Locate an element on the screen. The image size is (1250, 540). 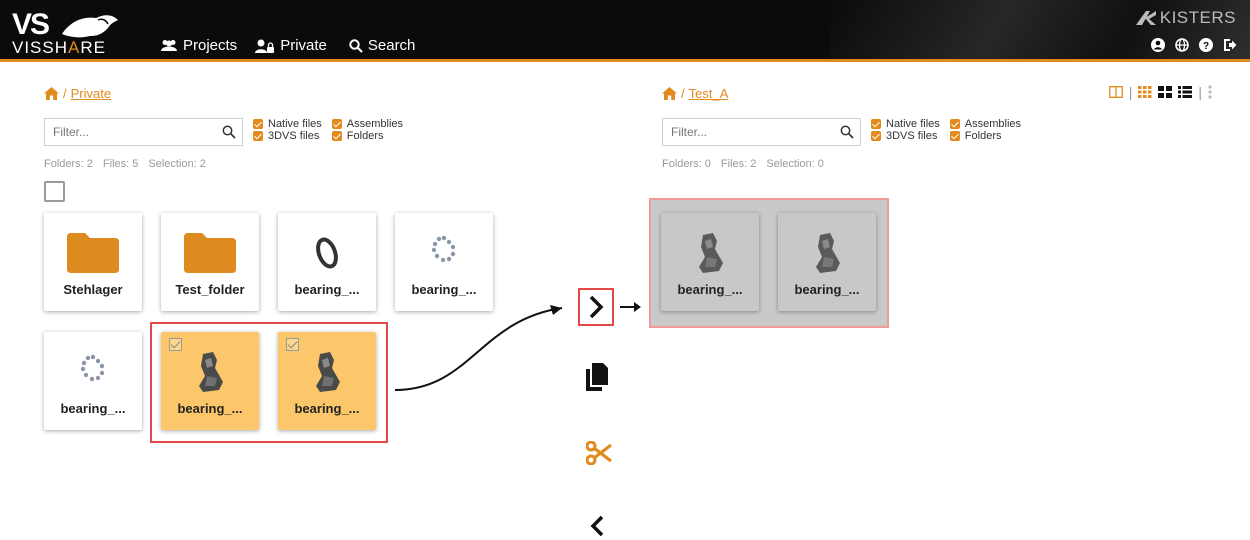
nav-private: Private is located at coordinates (291, 45).